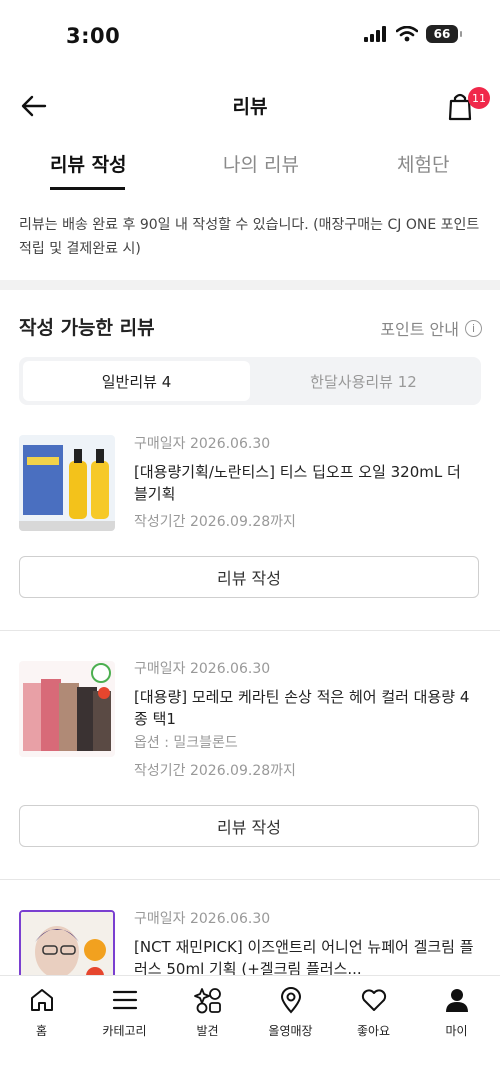  I want to click on nav-likes: 좋아요, so click(373, 1011).